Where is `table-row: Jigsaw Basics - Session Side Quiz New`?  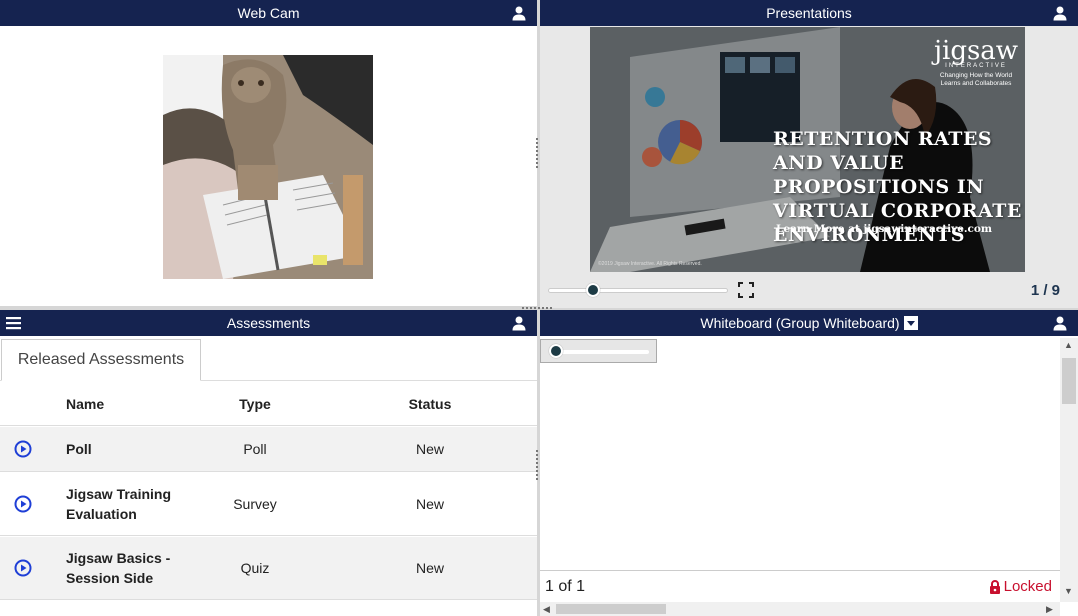
table-row: Jigsaw Basics - Session Side Quiz New is located at coordinates (268, 568).